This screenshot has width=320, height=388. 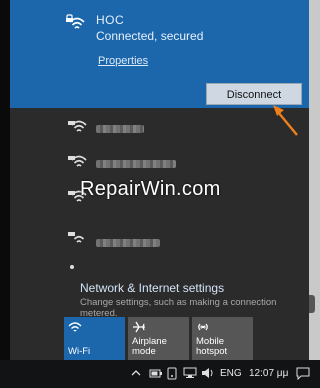 I want to click on network-name: HOC, so click(x=110, y=20).